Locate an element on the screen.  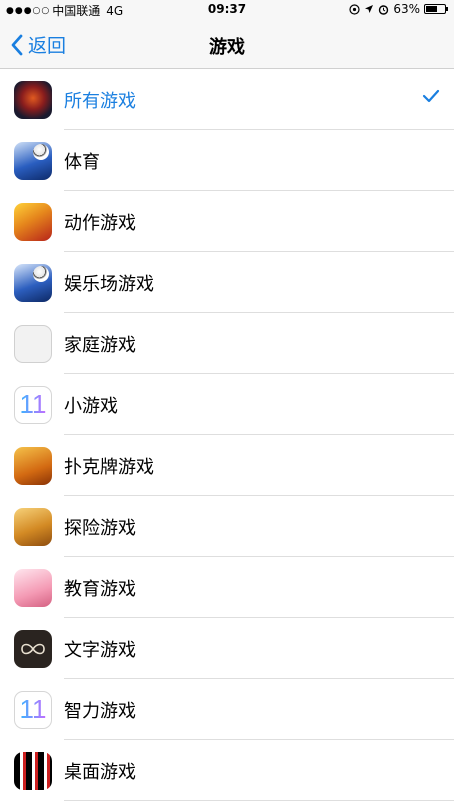
category-row-card: 扑克牌游戏 is located at coordinates (227, 465).